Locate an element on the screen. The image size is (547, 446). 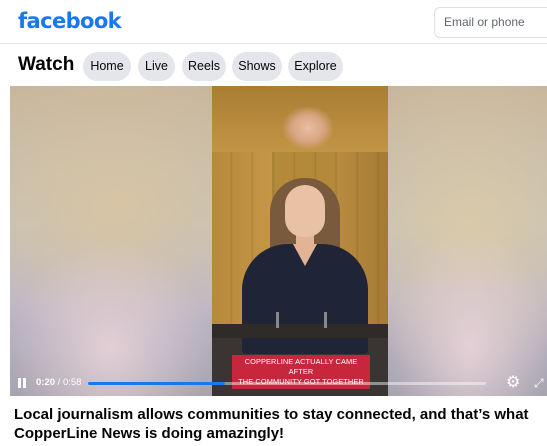
time-display: 0:20 / 0:58 is located at coordinates (59, 382).